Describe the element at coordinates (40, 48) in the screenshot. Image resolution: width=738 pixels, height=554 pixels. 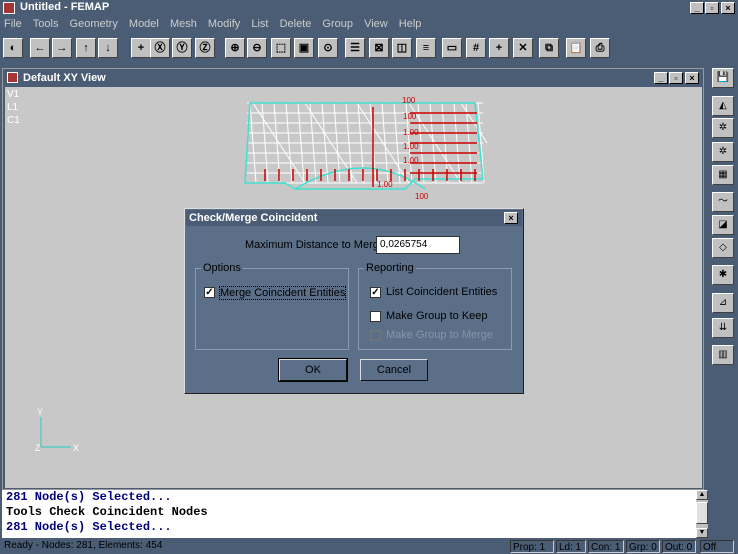
I see `arrow-left-icon: ←` at that location.